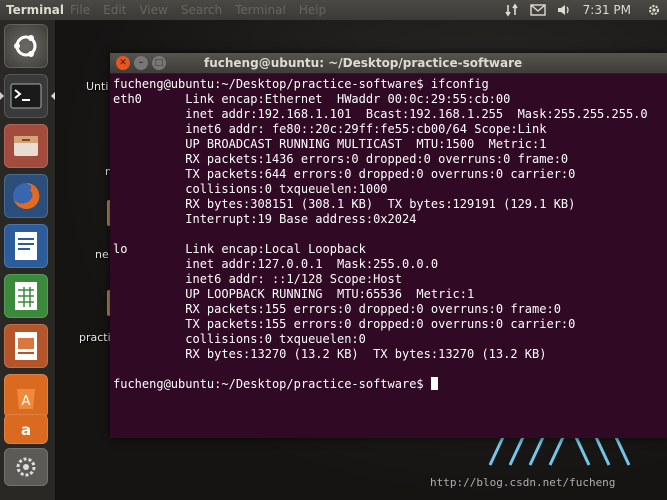  What do you see at coordinates (564, 10) in the screenshot?
I see `volume-icon` at bounding box center [564, 10].